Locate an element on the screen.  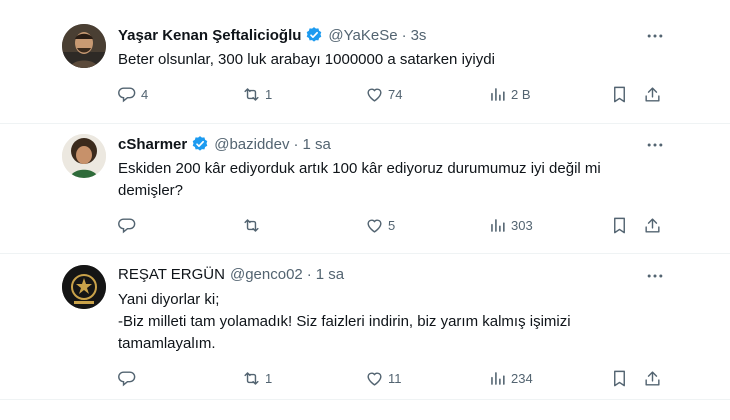
retweet-button is located at coordinates (253, 225).